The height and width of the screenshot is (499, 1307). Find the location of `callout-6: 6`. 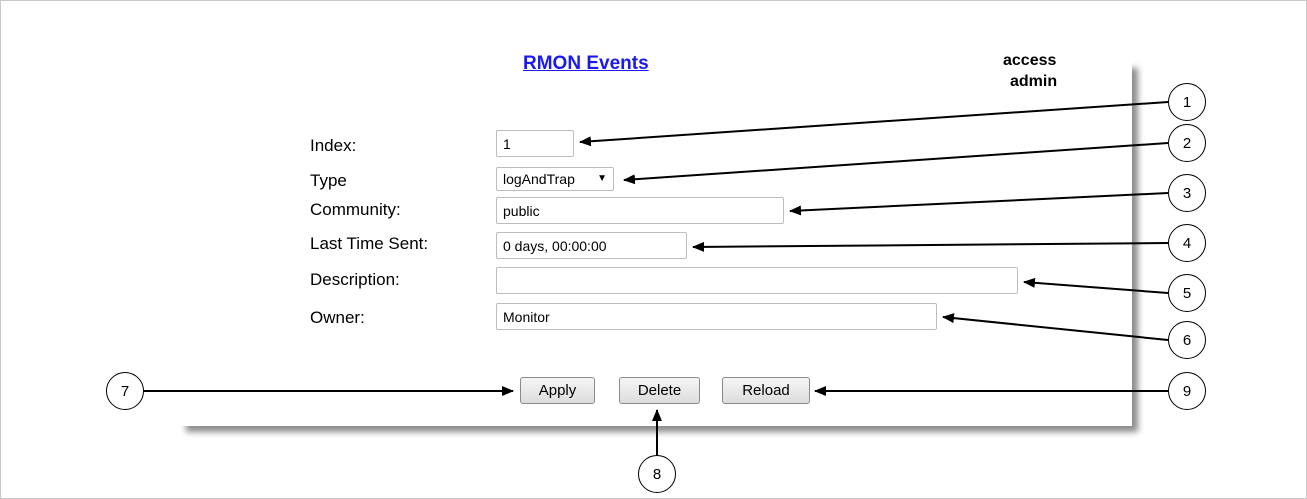

callout-6: 6 is located at coordinates (1187, 340).